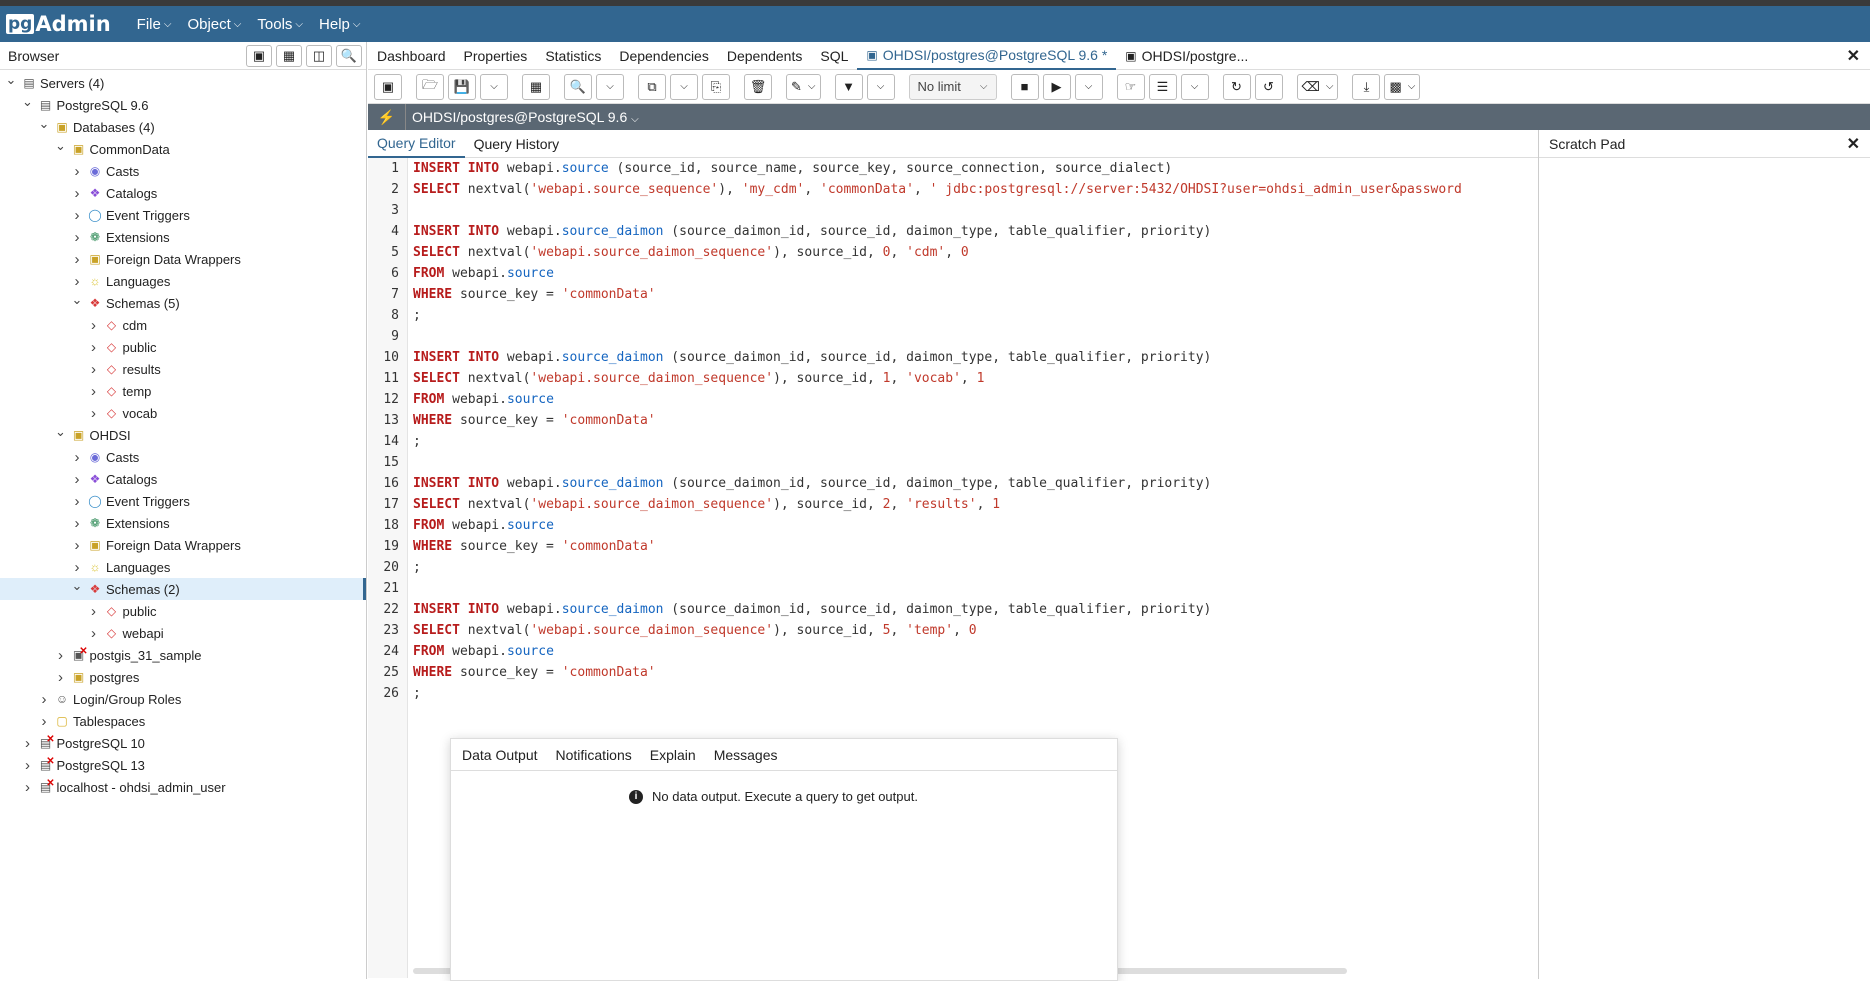 This screenshot has width=1870, height=981. I want to click on execute-dropdown-button: ⌵, so click(1088, 86).